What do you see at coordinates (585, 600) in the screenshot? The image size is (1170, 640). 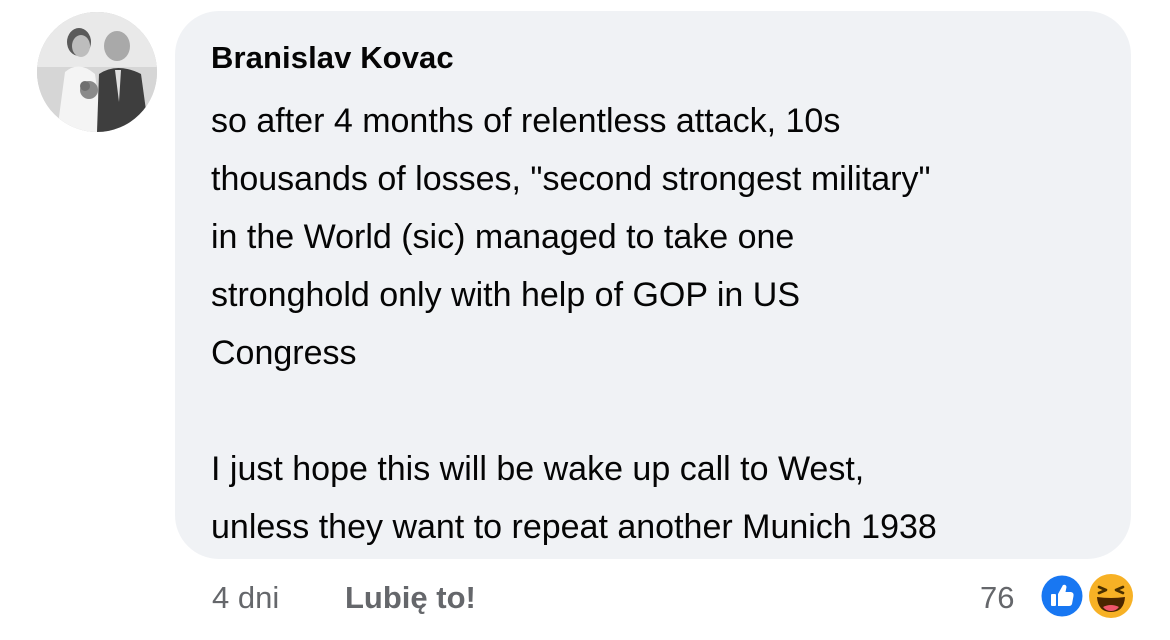 I see `comment-actions: 4 dni Lubię to! 76` at bounding box center [585, 600].